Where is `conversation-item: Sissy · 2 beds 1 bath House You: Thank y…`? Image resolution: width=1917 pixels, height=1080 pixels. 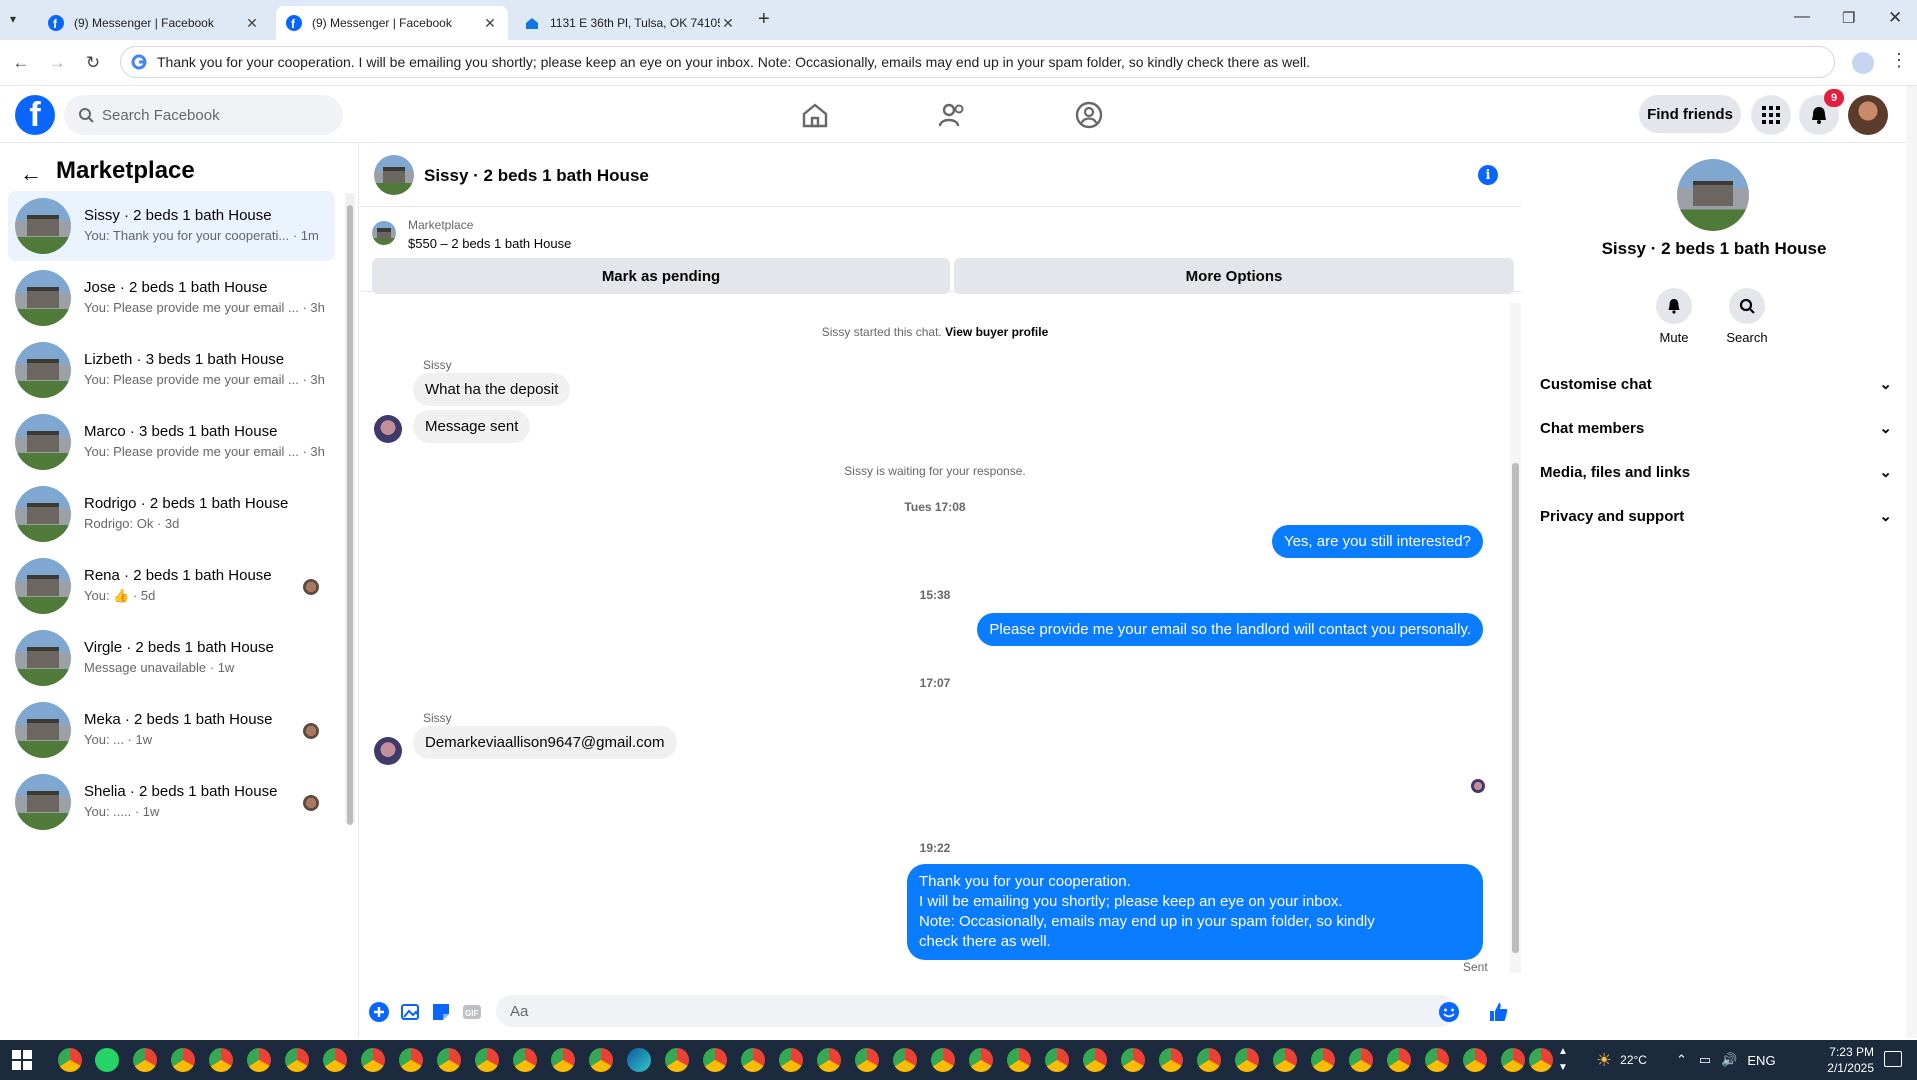
conversation-item: Sissy · 2 beds 1 bath House You: Thank y… is located at coordinates (171, 226).